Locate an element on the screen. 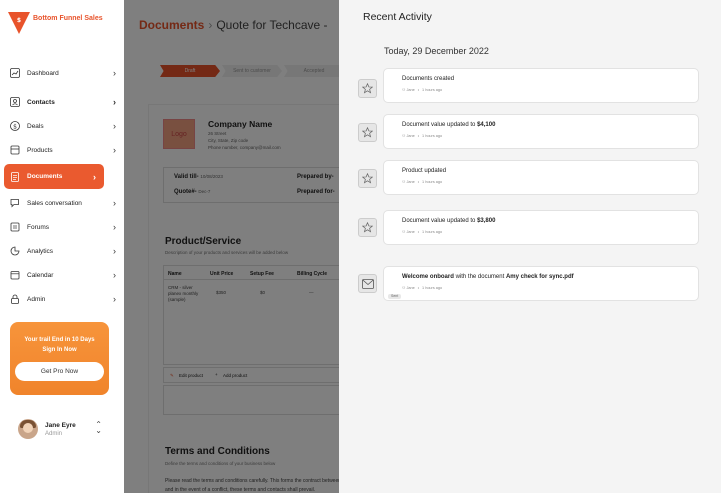  sidebar-item-label: Contacts is located at coordinates (41, 102).